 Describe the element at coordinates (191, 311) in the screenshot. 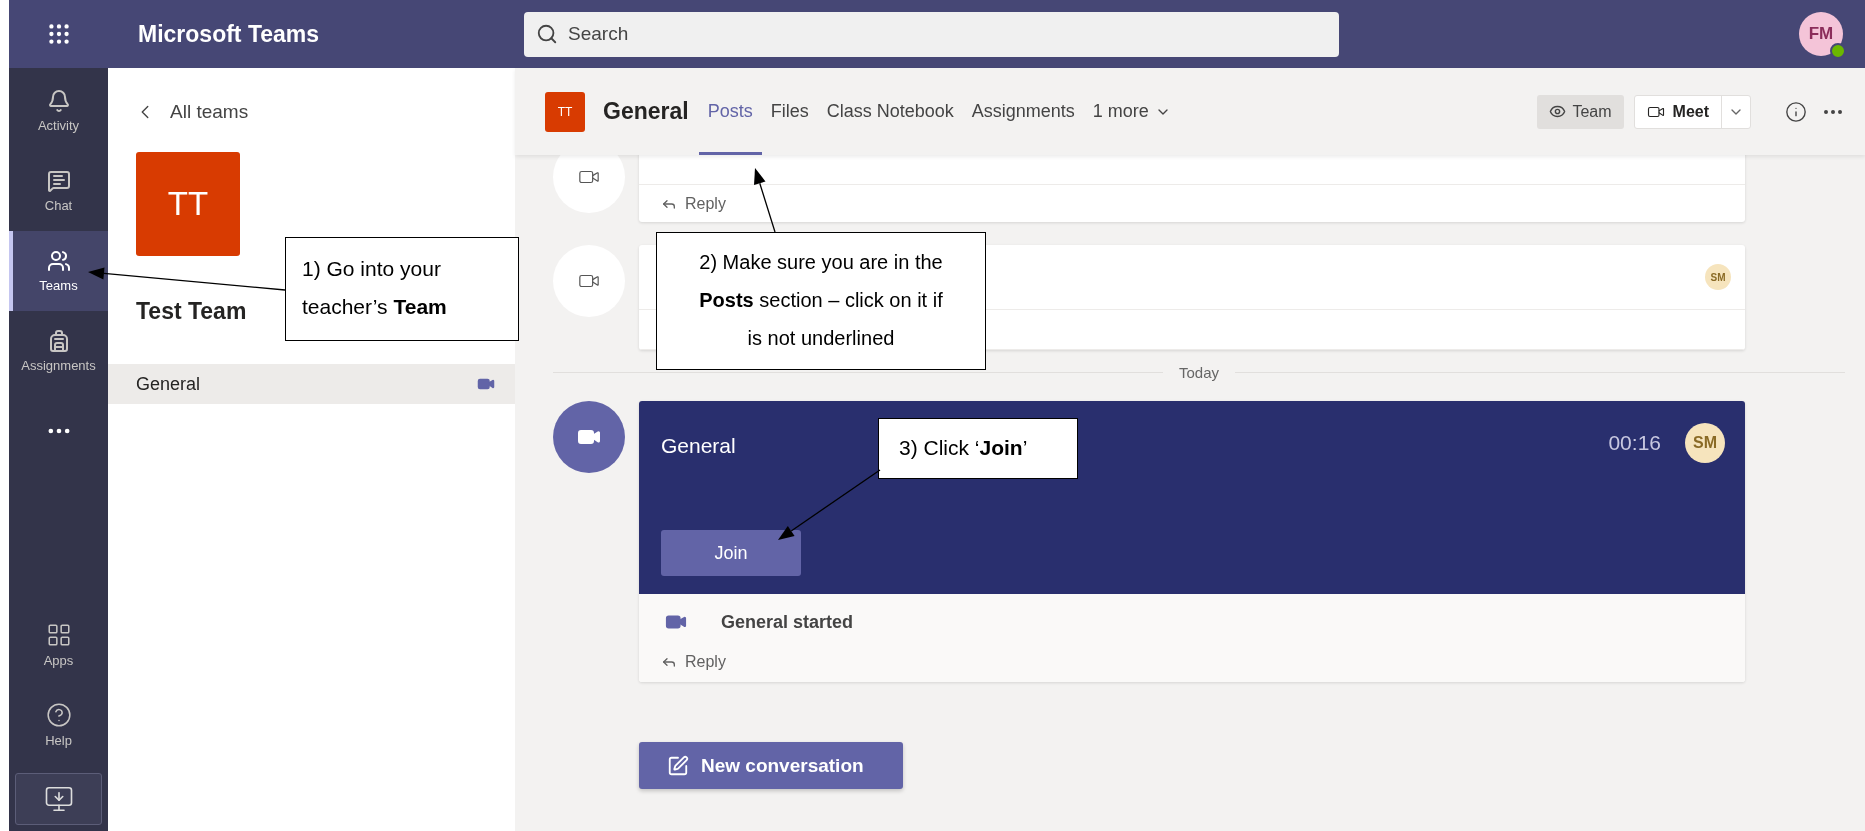

I see `team-name: Test Team` at that location.